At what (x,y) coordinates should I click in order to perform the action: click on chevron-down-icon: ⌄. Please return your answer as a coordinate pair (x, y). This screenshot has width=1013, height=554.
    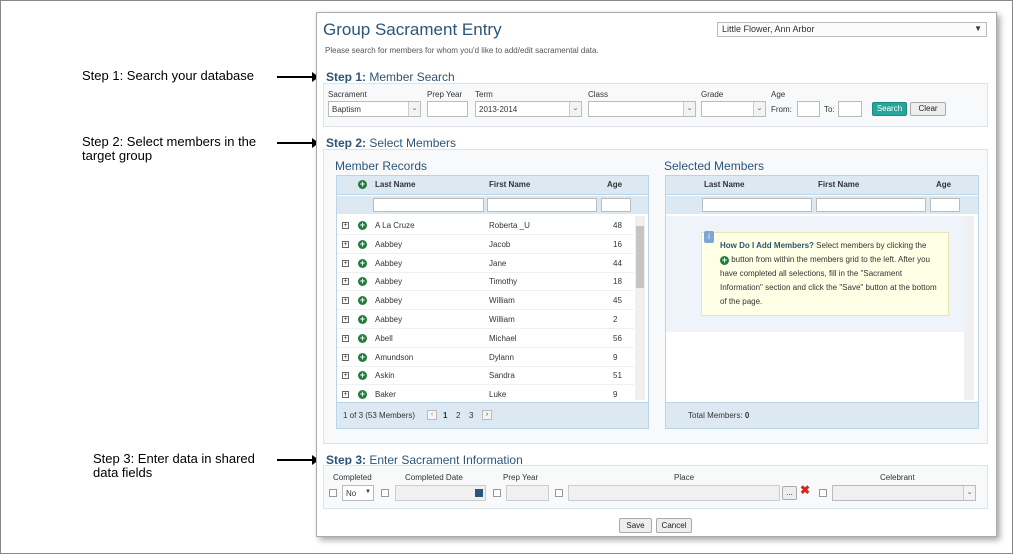
    Looking at the image, I should click on (575, 109).